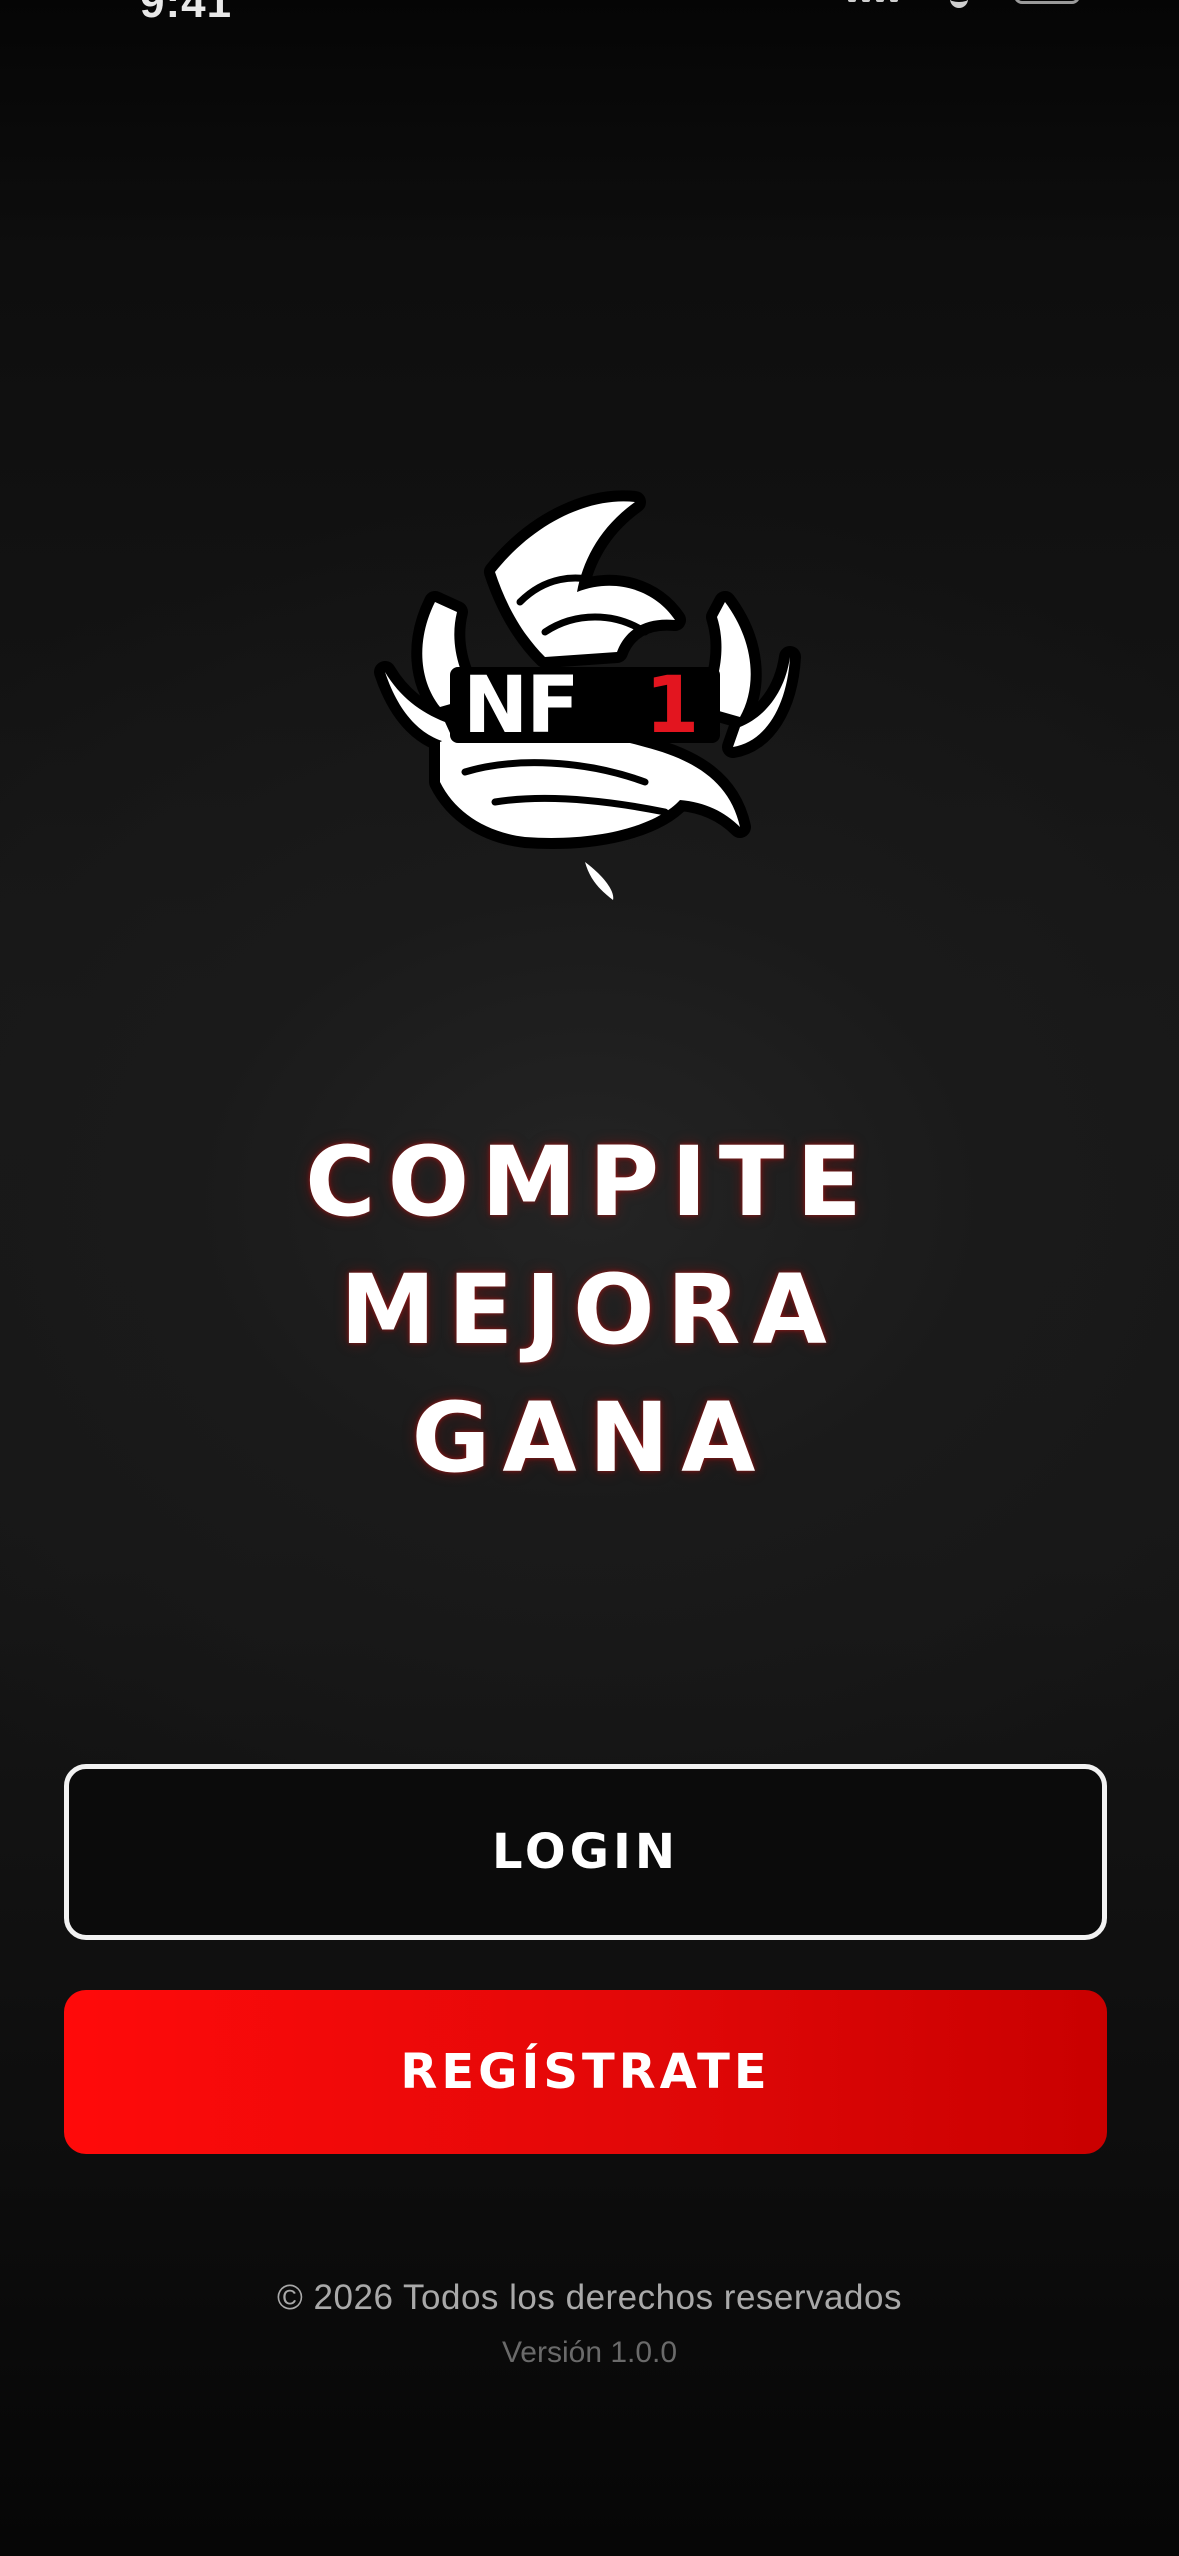  What do you see at coordinates (585, 692) in the screenshot?
I see `nf1-eagle-logo: NF 1` at bounding box center [585, 692].